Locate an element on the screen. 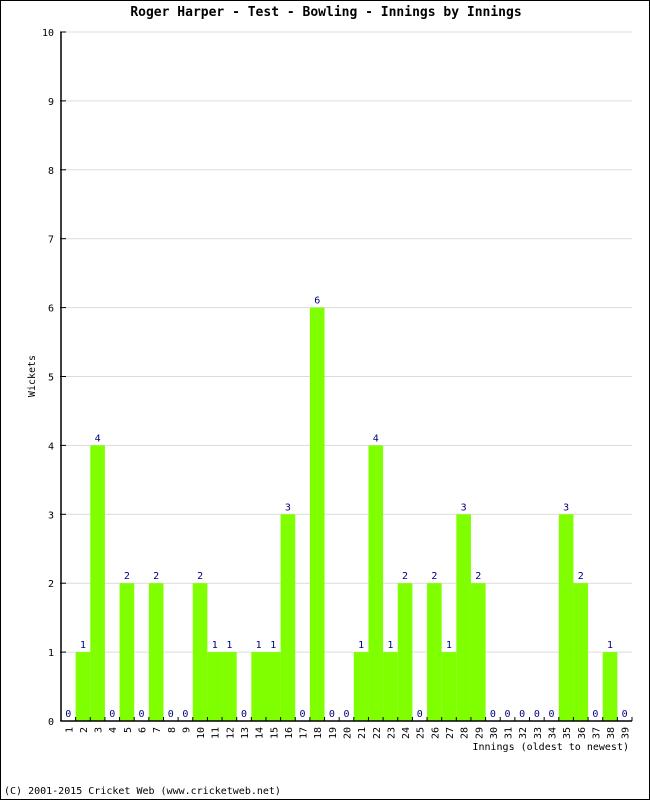 The height and width of the screenshot is (800, 650). x-tick-label: 20 is located at coordinates (348, 733).